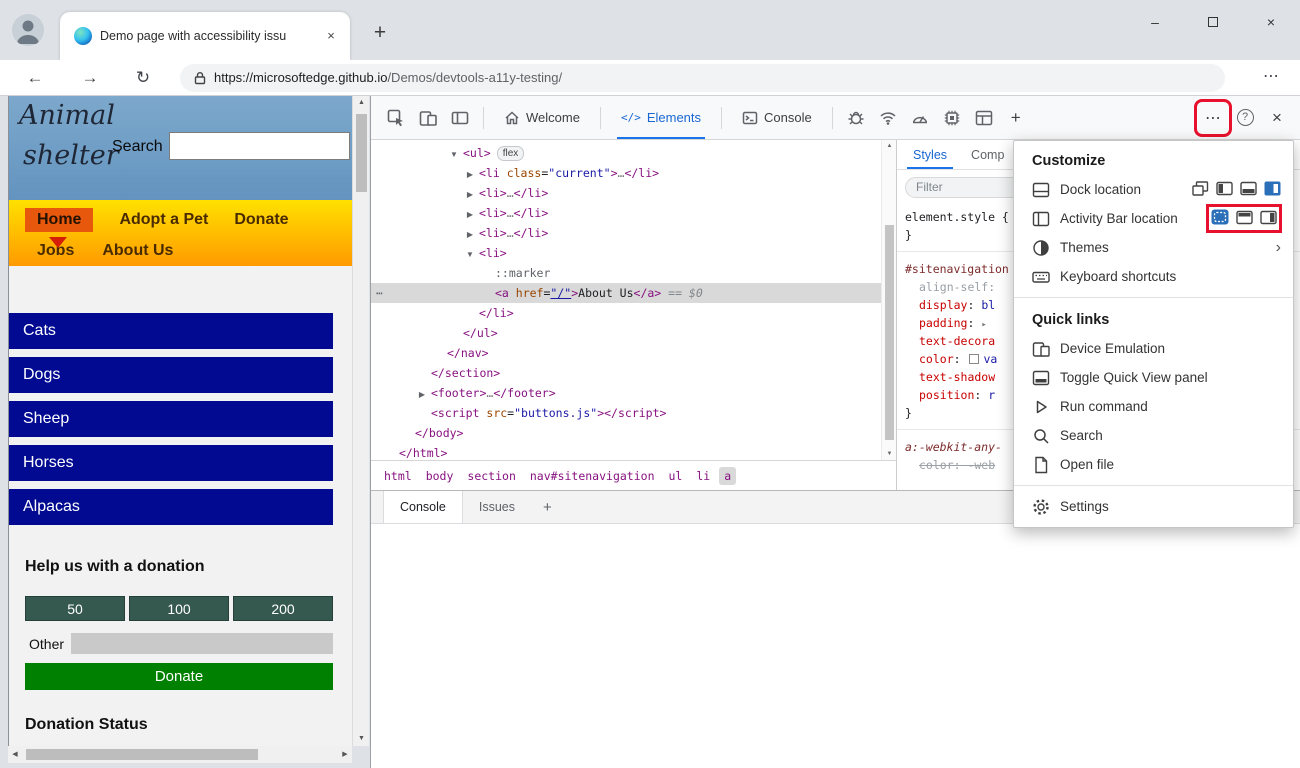  I want to click on breadcrumb-item-nav-sitenavigation: nav#sitenavigation, so click(592, 476).